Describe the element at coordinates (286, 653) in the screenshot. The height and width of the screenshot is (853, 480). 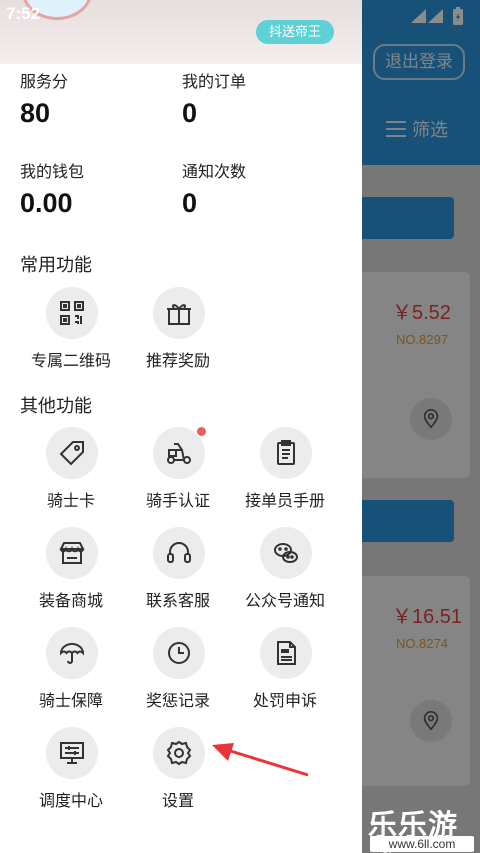
I see `penalty-doc-icon` at that location.